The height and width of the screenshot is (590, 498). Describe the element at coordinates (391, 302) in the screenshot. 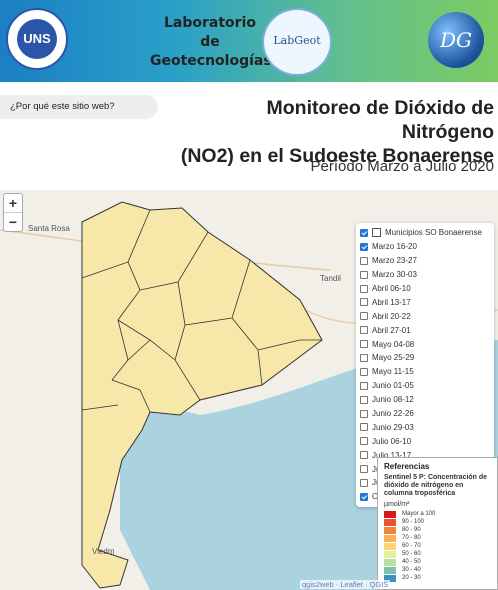

I see `layer-label: Abril 13-17` at that location.